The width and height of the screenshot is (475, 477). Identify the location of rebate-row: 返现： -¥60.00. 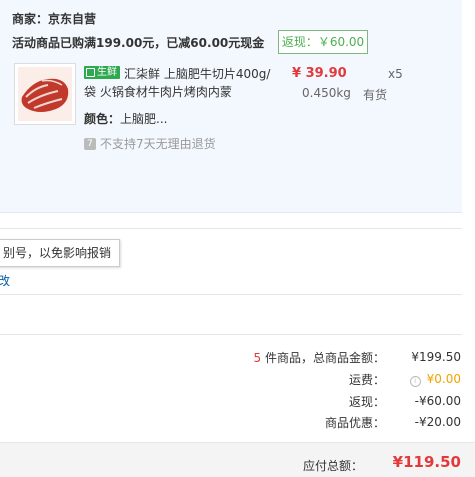
(348, 401).